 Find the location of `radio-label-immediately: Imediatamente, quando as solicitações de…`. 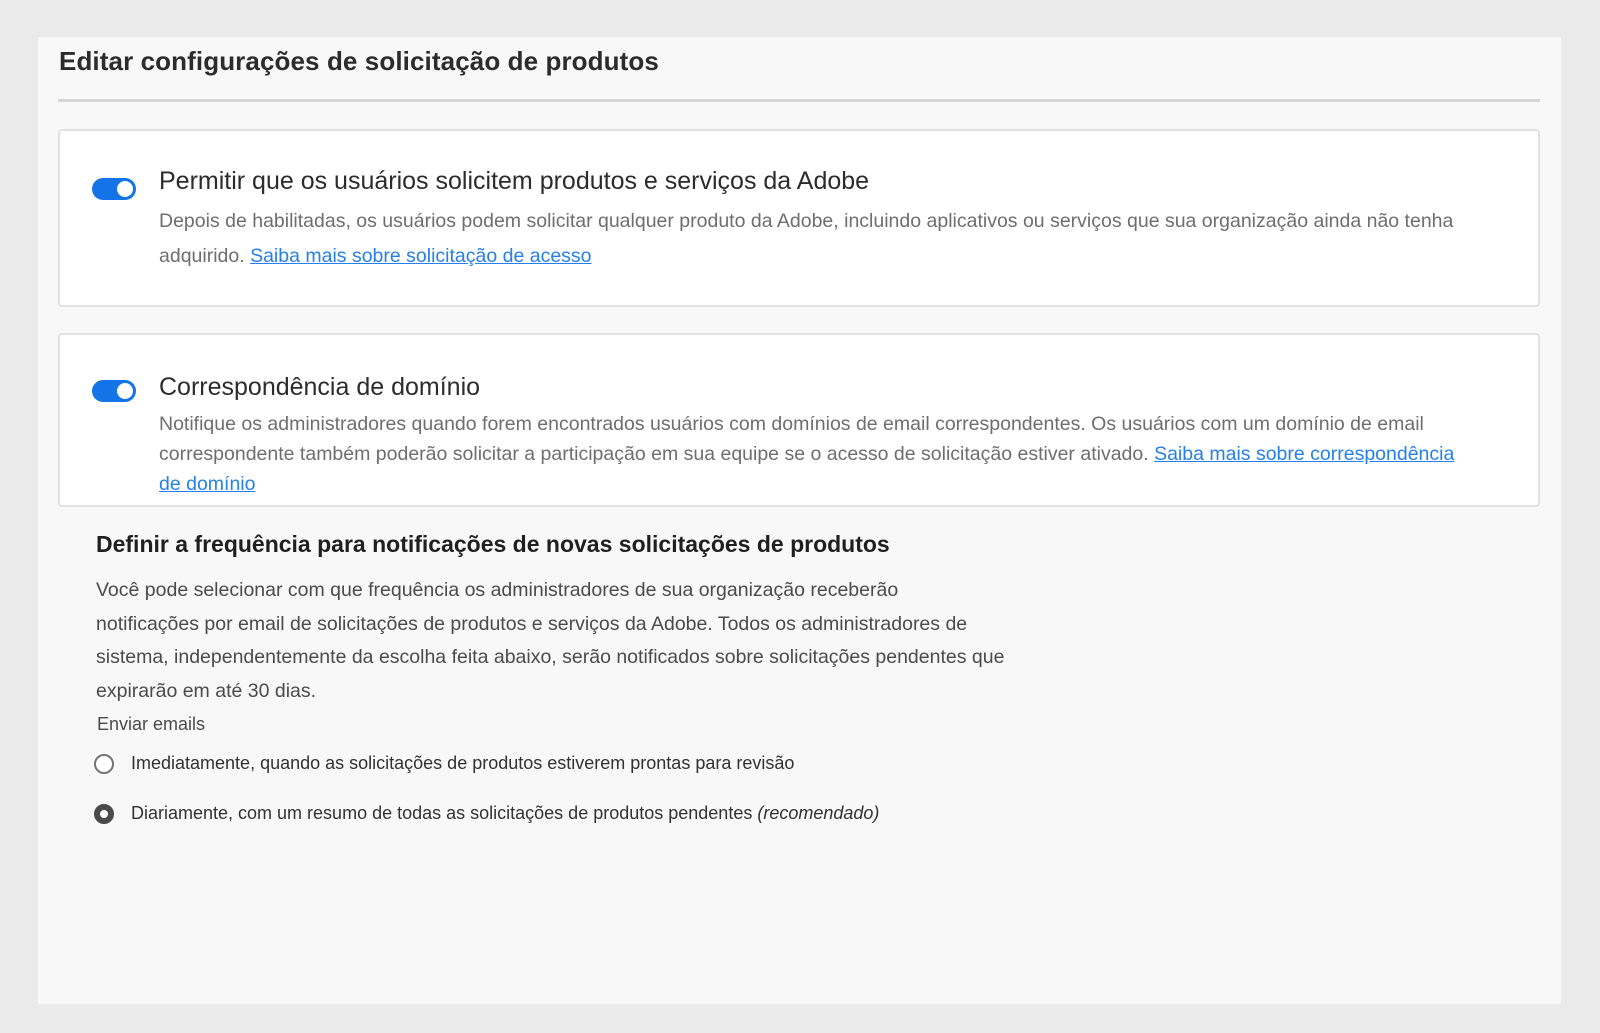

radio-label-immediately: Imediatamente, quando as solicitações de… is located at coordinates (463, 763).